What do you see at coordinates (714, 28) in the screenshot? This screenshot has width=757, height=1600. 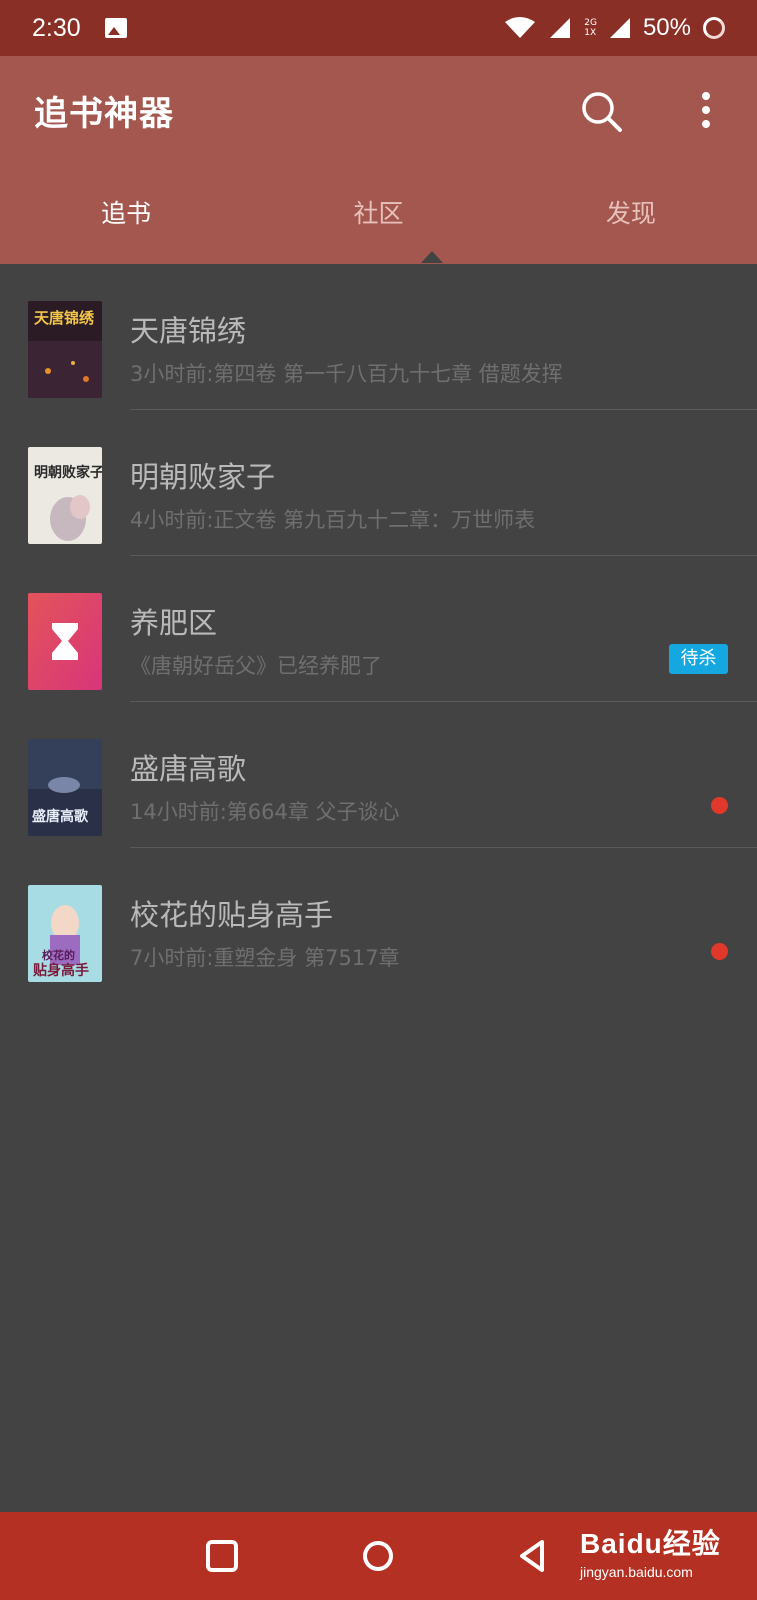 I see `battery-icon` at bounding box center [714, 28].